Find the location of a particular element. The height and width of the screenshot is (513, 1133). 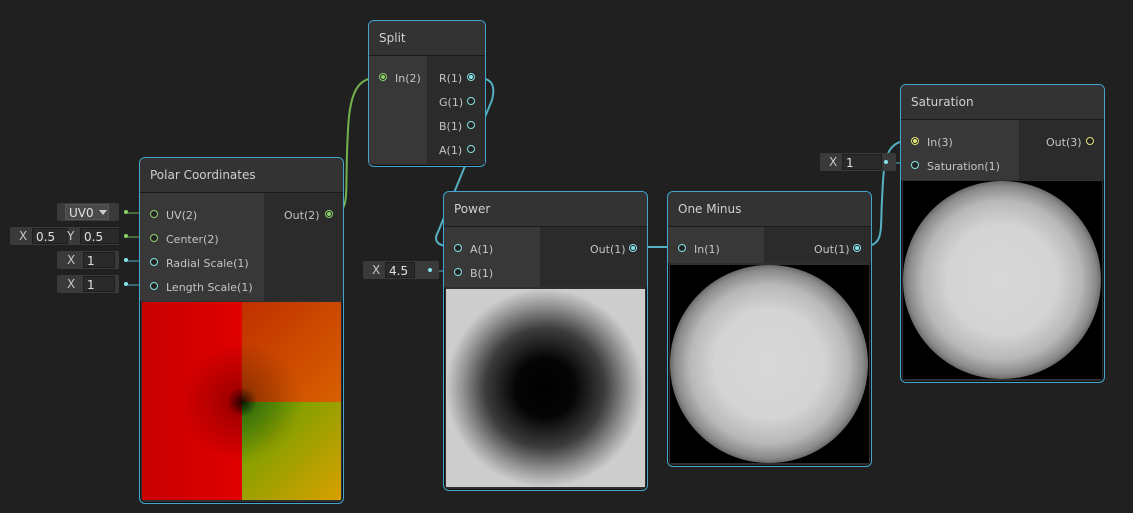

polar-out-port is located at coordinates (329, 214).